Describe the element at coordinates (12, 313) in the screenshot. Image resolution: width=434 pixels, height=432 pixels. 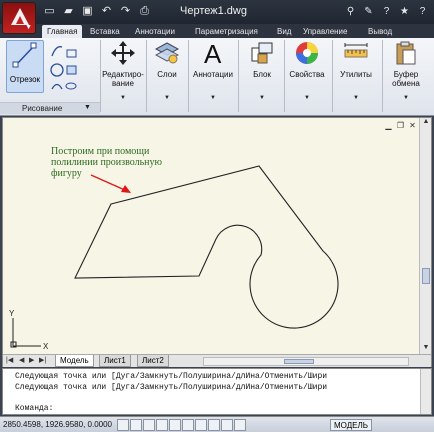
I see `ucs-y-label: Y` at that location.